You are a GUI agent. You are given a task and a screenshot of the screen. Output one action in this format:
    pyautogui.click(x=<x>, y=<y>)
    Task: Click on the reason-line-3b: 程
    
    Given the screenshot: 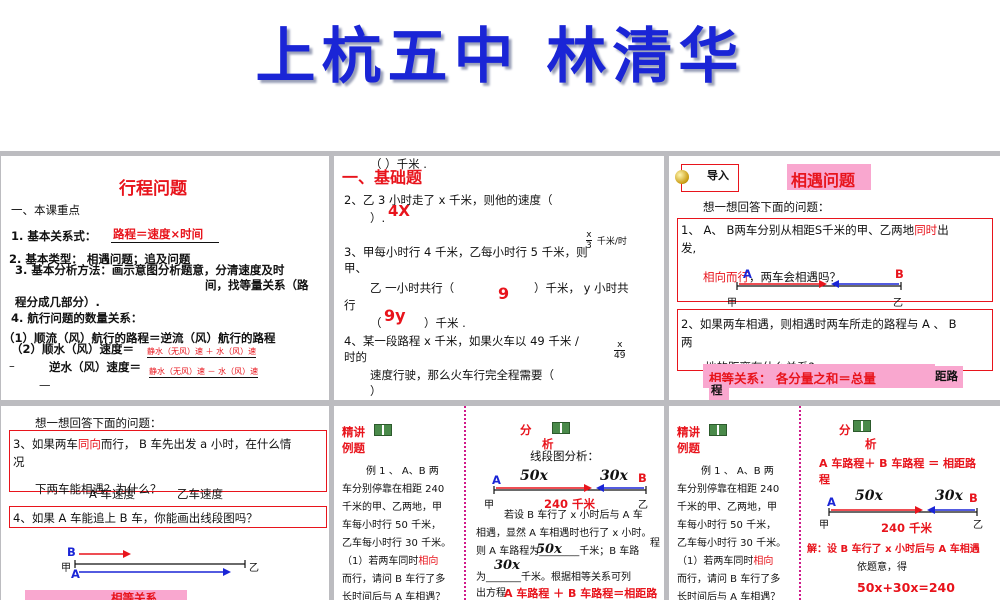 What is the action you would take?
    pyautogui.click(x=655, y=543)
    